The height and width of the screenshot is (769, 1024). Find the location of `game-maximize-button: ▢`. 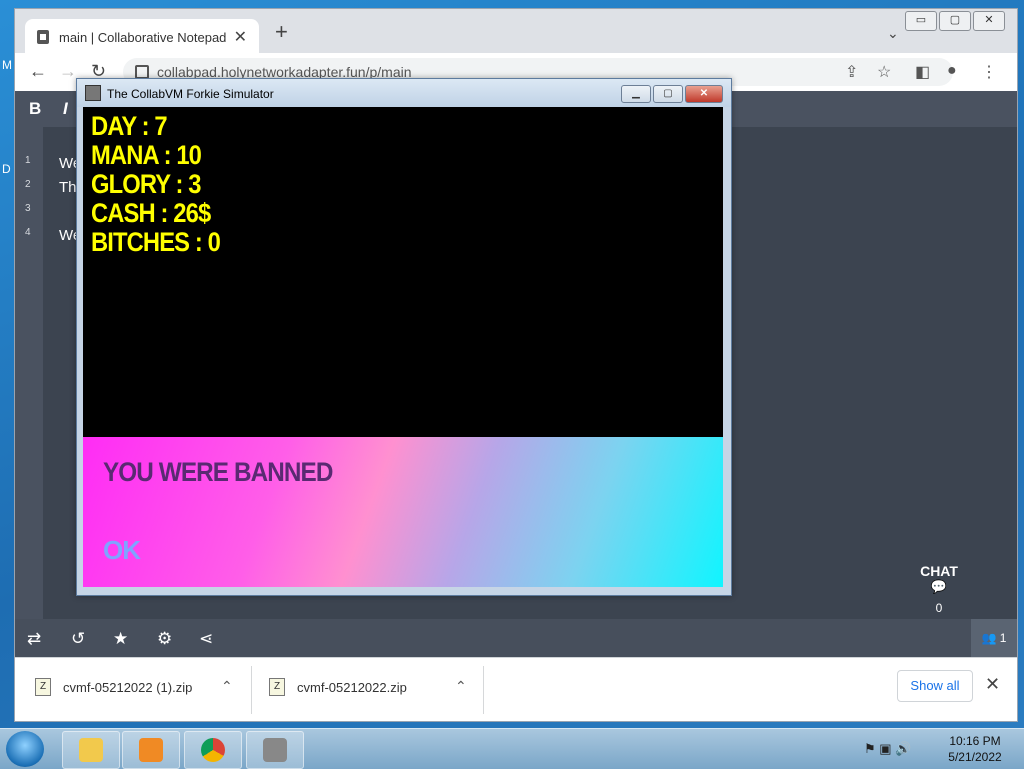

game-maximize-button: ▢ is located at coordinates (668, 94).